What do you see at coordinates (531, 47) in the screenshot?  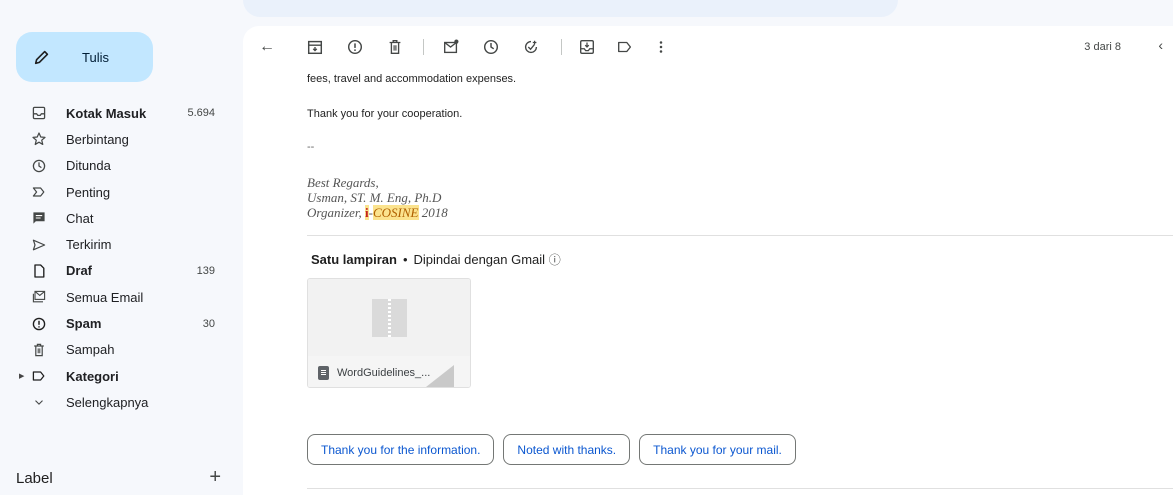 I see `add-to-tasks-icon` at bounding box center [531, 47].